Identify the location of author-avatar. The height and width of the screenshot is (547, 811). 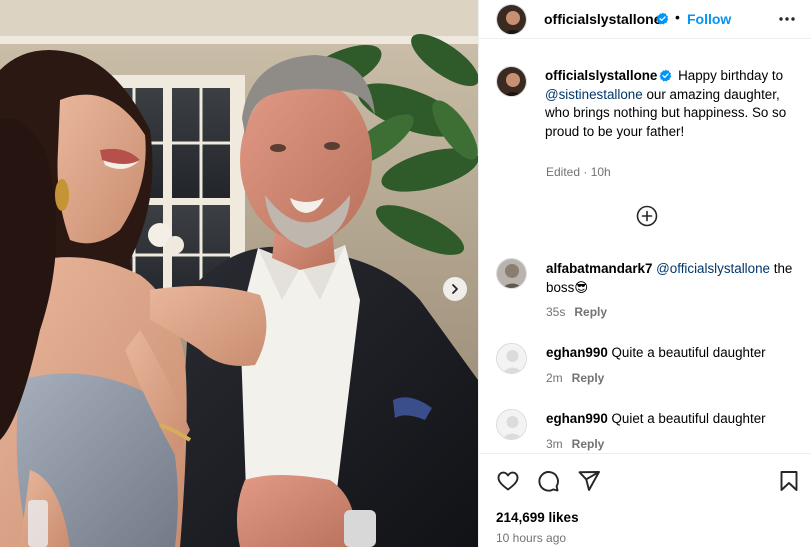
(511, 19).